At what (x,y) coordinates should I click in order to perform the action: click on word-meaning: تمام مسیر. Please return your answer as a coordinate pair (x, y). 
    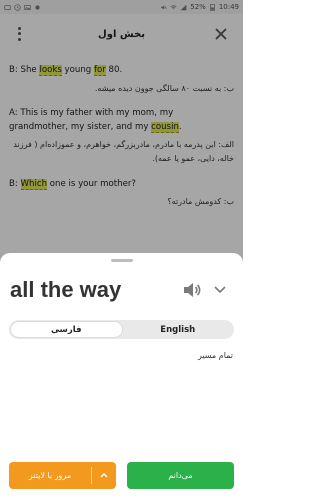
    Looking at the image, I should click on (215, 355).